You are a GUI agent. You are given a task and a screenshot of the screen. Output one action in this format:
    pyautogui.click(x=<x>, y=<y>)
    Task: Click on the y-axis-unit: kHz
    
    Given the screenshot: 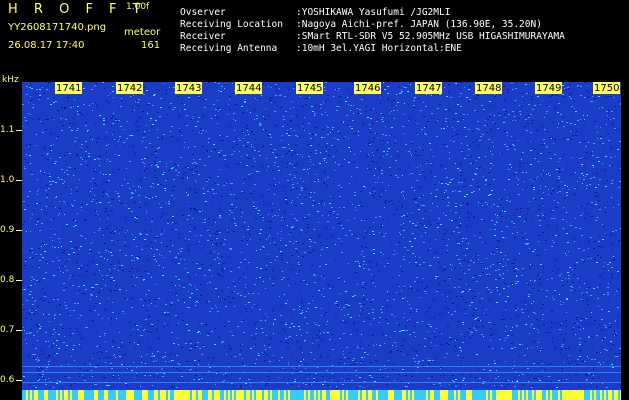 What is the action you would take?
    pyautogui.click(x=10, y=80)
    